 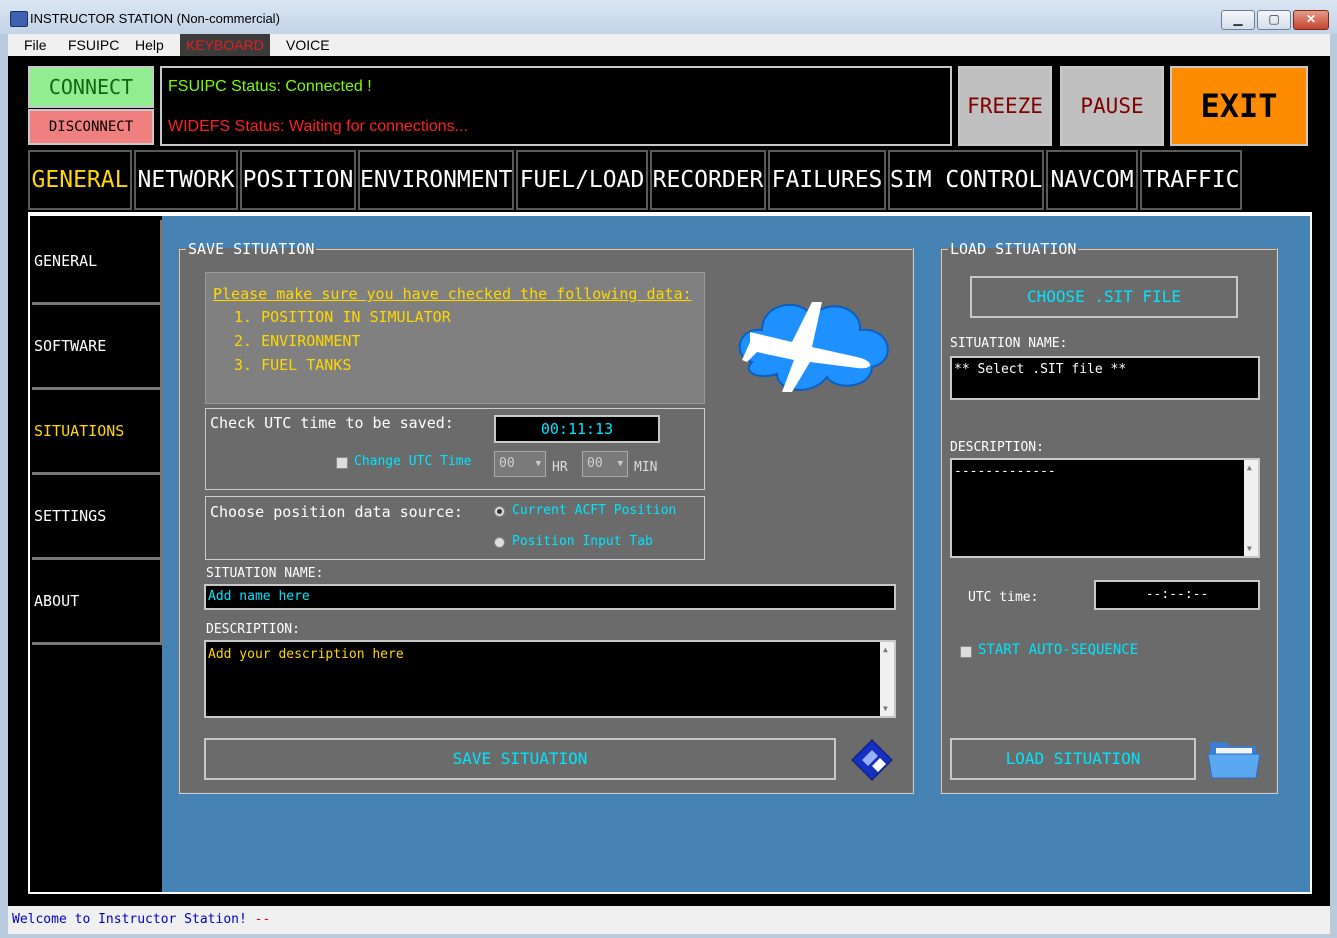 I want to click on tab-environment: ENVIRONMENT, so click(x=436, y=180).